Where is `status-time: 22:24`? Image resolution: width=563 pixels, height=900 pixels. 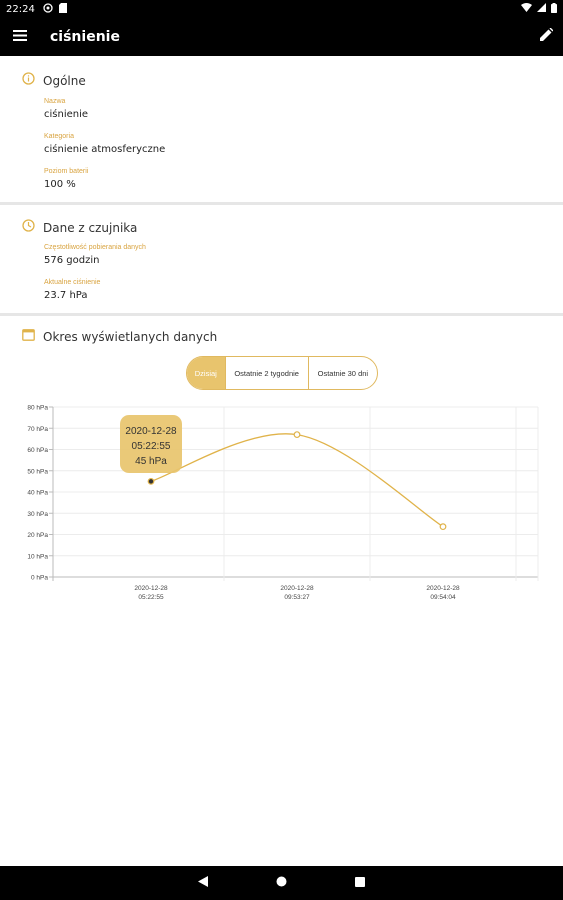
status-time: 22:24 is located at coordinates (20, 9).